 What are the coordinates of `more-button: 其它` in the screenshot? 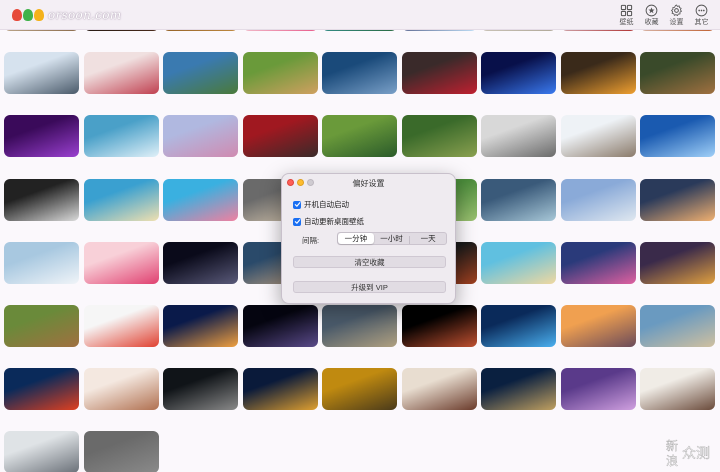 It's located at (701, 15).